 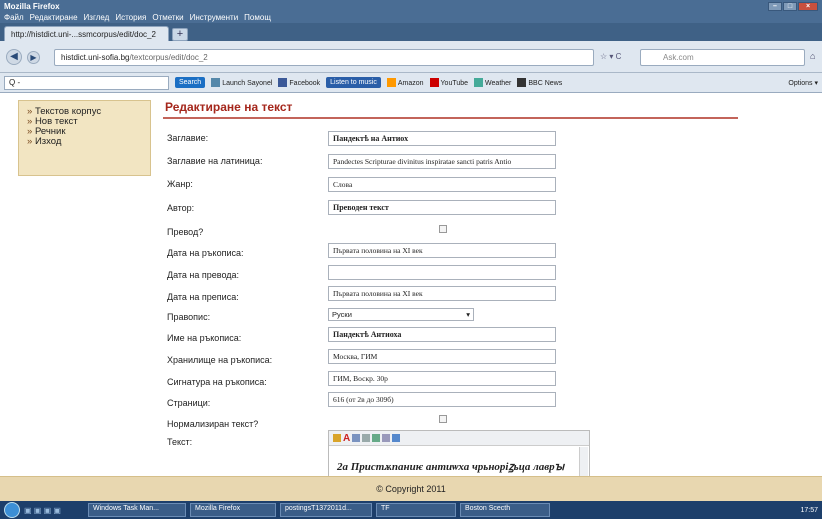 What do you see at coordinates (450, 466) in the screenshot?
I see `editor-content: 2а Пристѫпаниѥ антиѡха чрьнорiꙁьца лаврꙑ` at bounding box center [450, 466].